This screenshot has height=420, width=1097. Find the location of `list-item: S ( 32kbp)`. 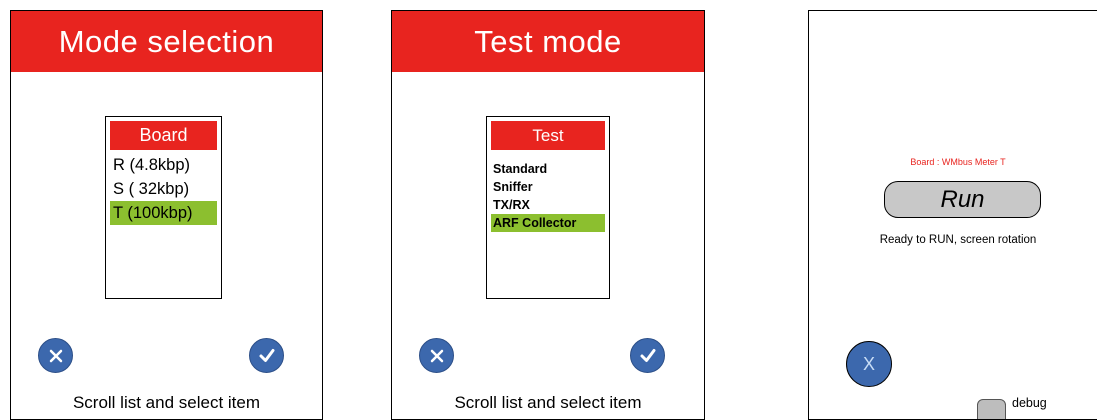

list-item: S ( 32kbp) is located at coordinates (163, 189).